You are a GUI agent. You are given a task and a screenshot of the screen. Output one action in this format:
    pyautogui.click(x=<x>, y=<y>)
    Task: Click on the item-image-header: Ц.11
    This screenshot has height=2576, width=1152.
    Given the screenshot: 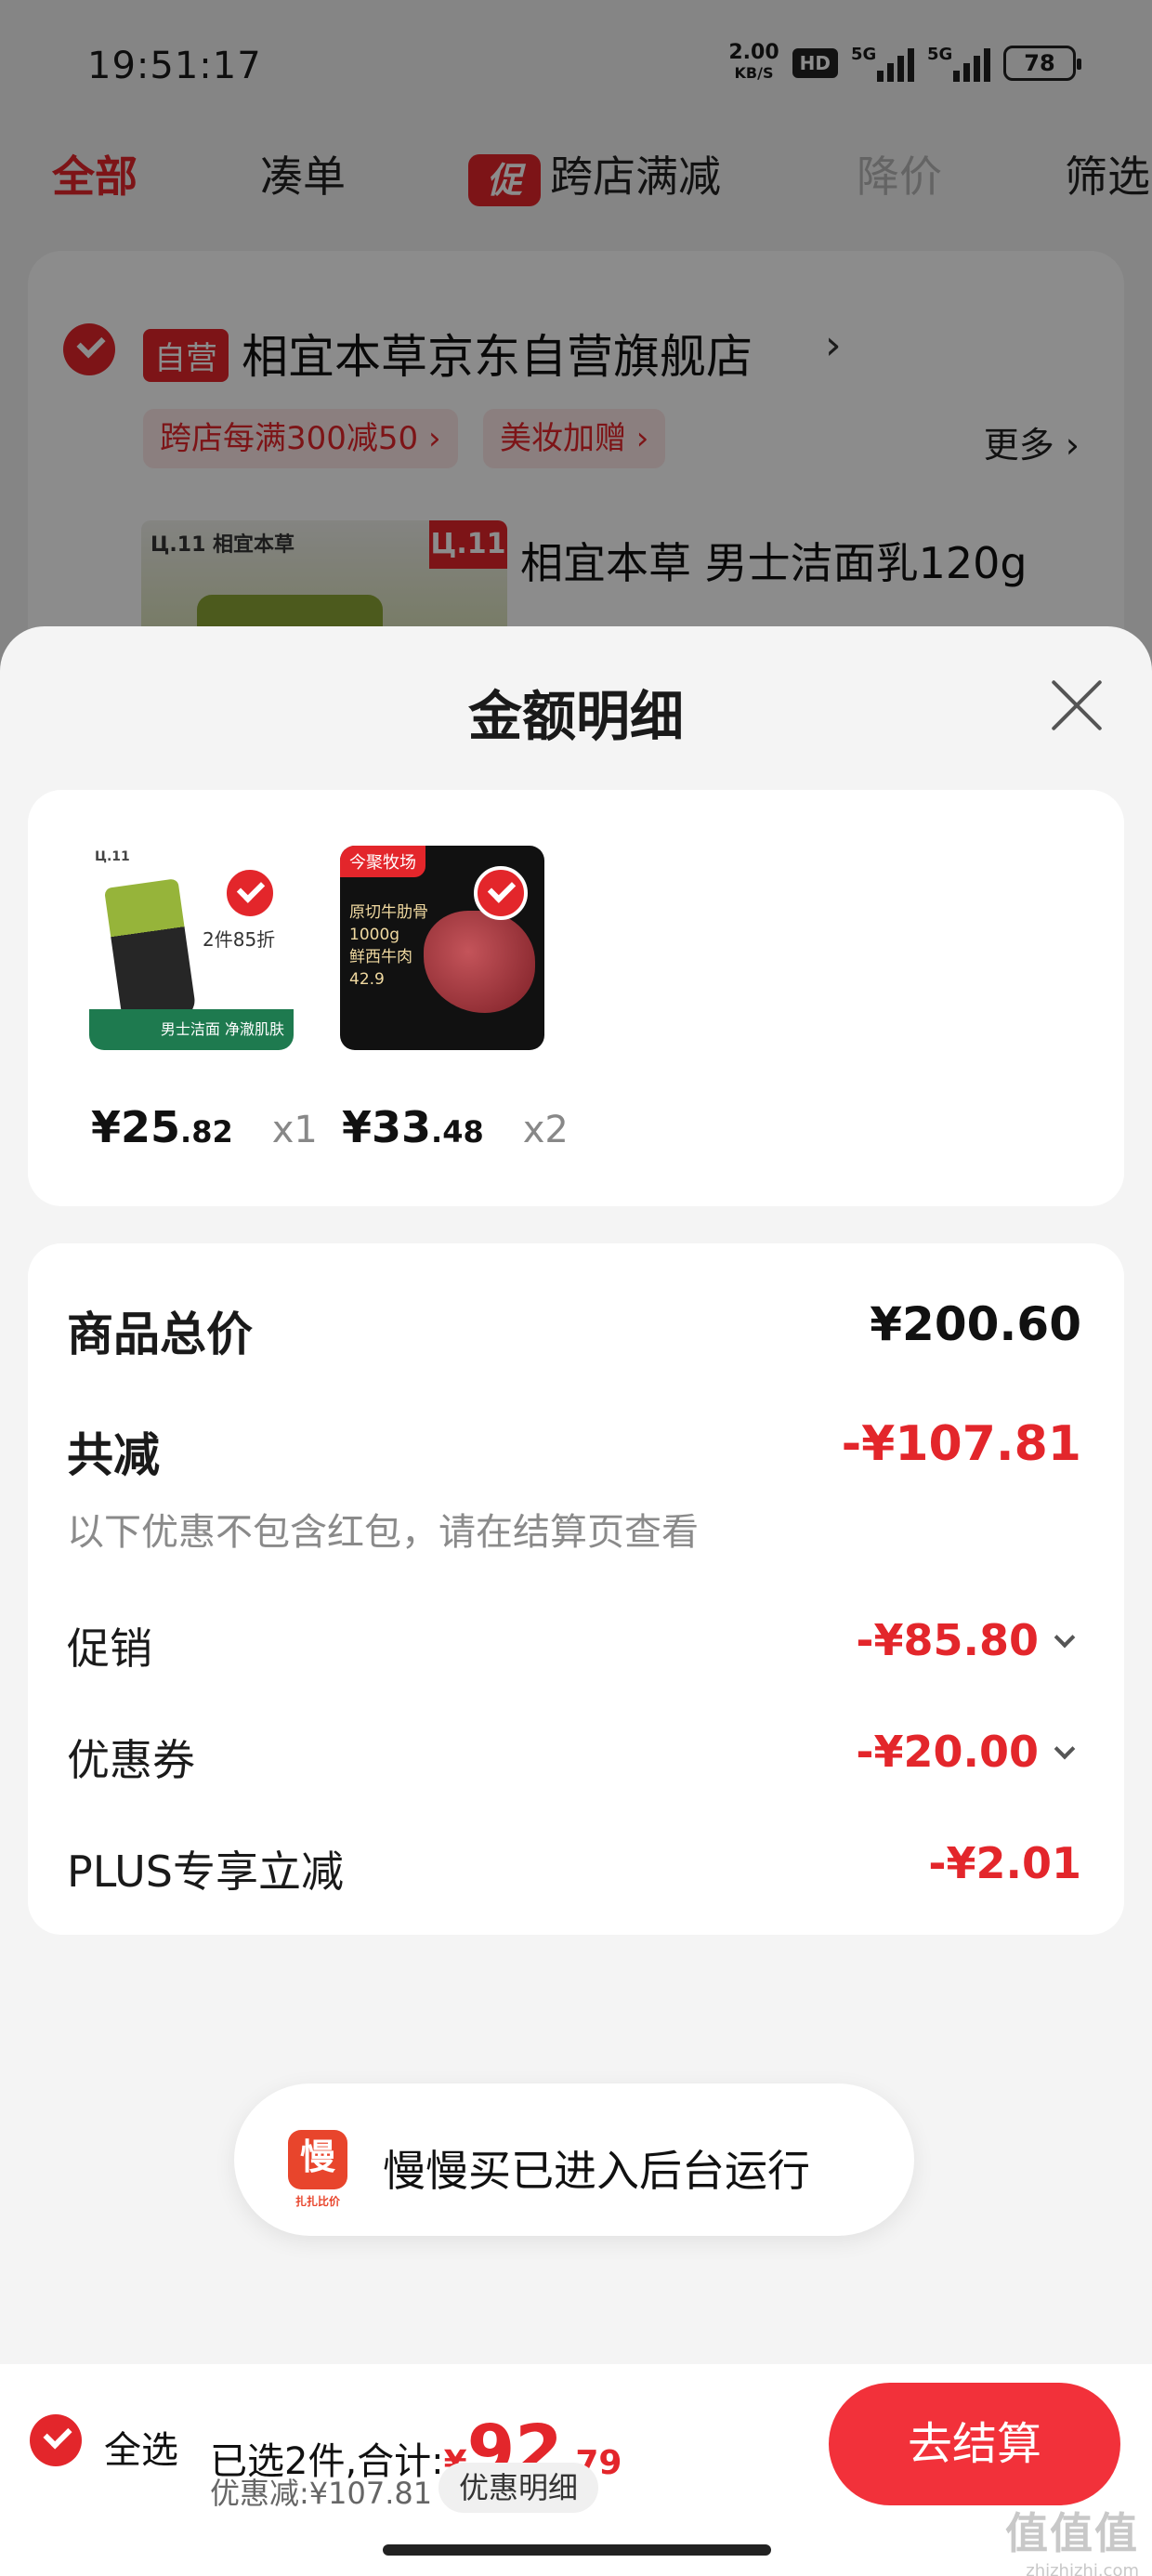 What is the action you would take?
    pyautogui.click(x=112, y=856)
    